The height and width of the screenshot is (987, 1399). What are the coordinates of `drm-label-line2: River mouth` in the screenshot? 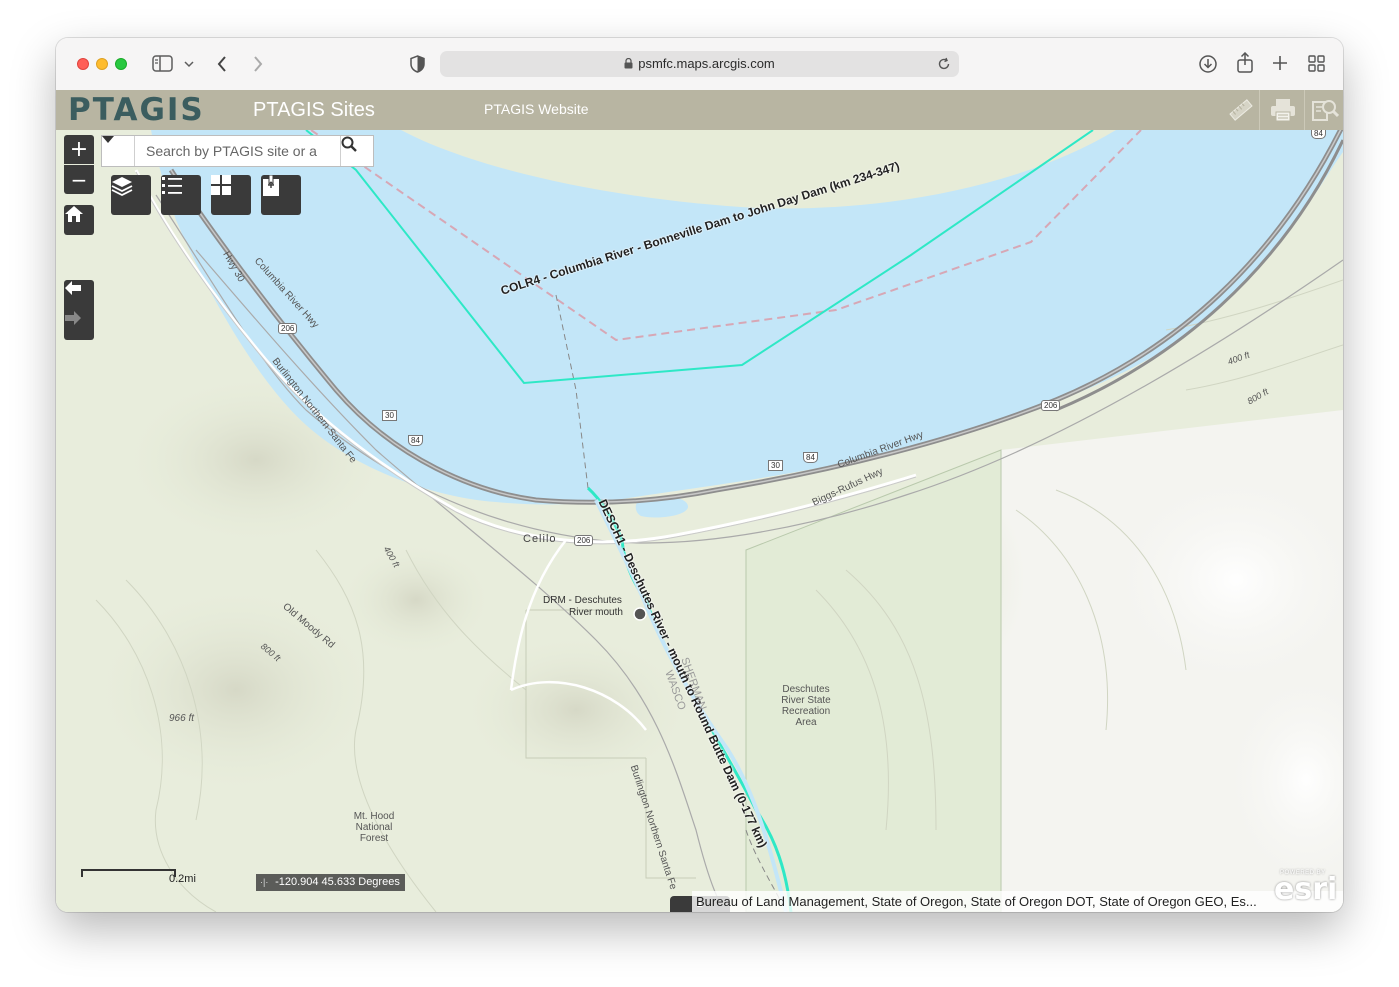 It's located at (596, 612).